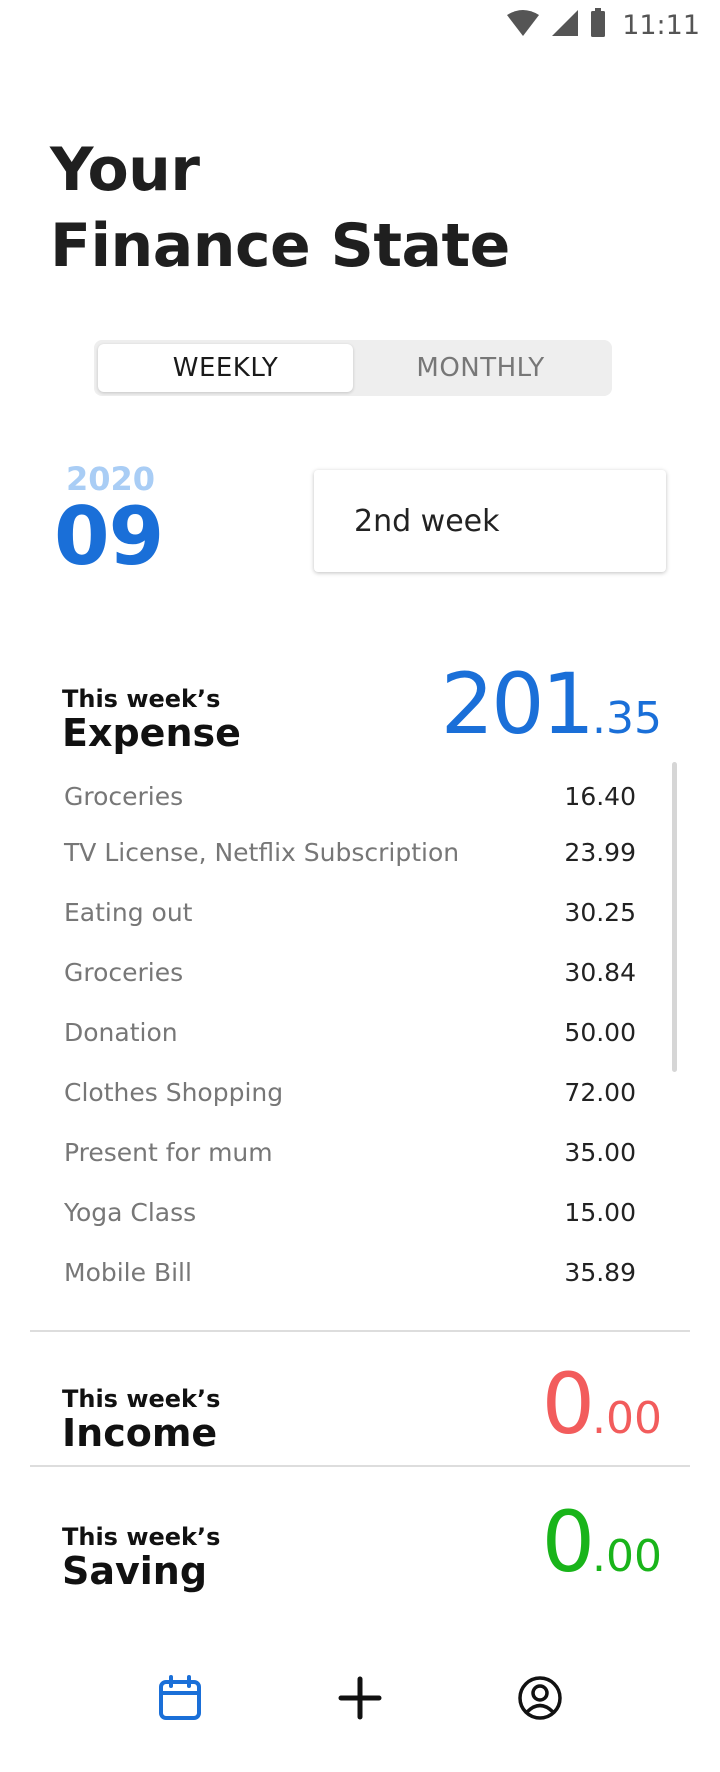  What do you see at coordinates (350, 1092) in the screenshot?
I see `list-item: Clothes Shopping 72.00` at bounding box center [350, 1092].